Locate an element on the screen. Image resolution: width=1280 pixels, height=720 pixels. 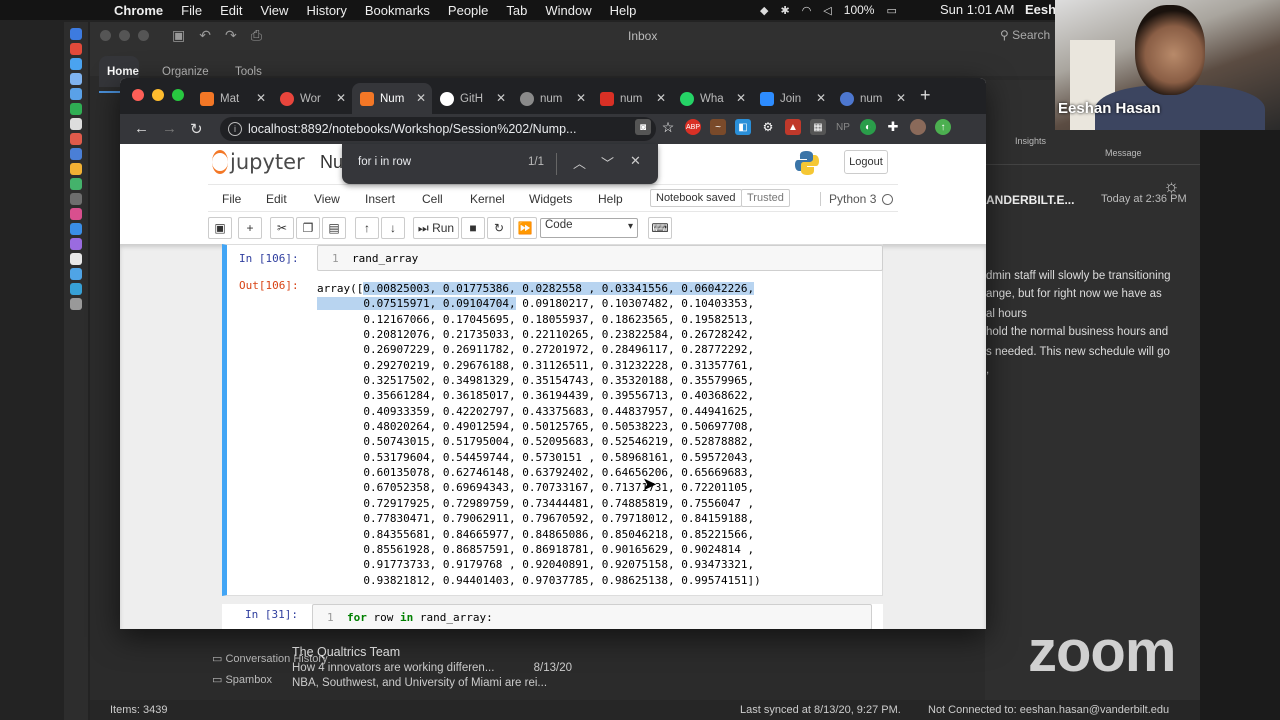
menu-tab: Tab is located at coordinates (516, 10).